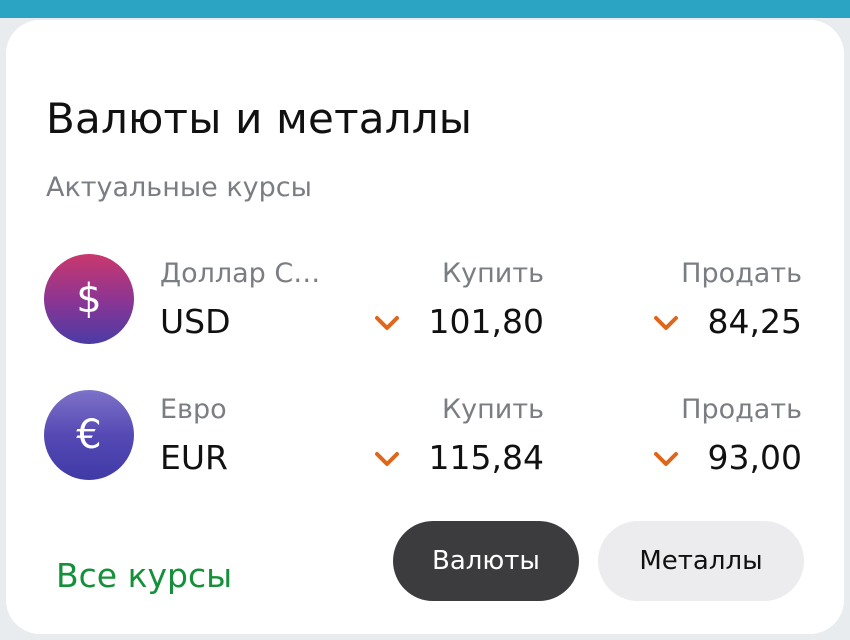  Describe the element at coordinates (193, 409) in the screenshot. I see `currency-name: Евро` at that location.